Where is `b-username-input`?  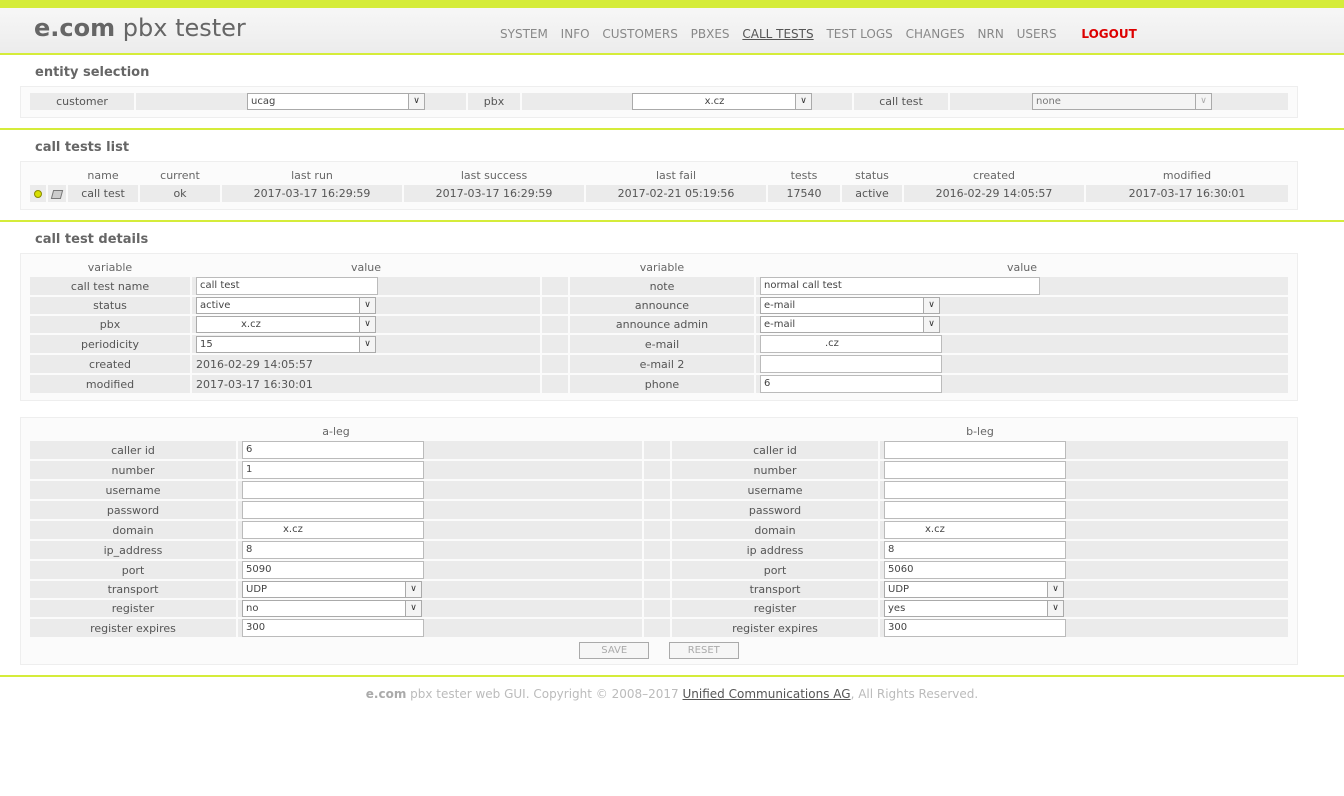 b-username-input is located at coordinates (975, 490).